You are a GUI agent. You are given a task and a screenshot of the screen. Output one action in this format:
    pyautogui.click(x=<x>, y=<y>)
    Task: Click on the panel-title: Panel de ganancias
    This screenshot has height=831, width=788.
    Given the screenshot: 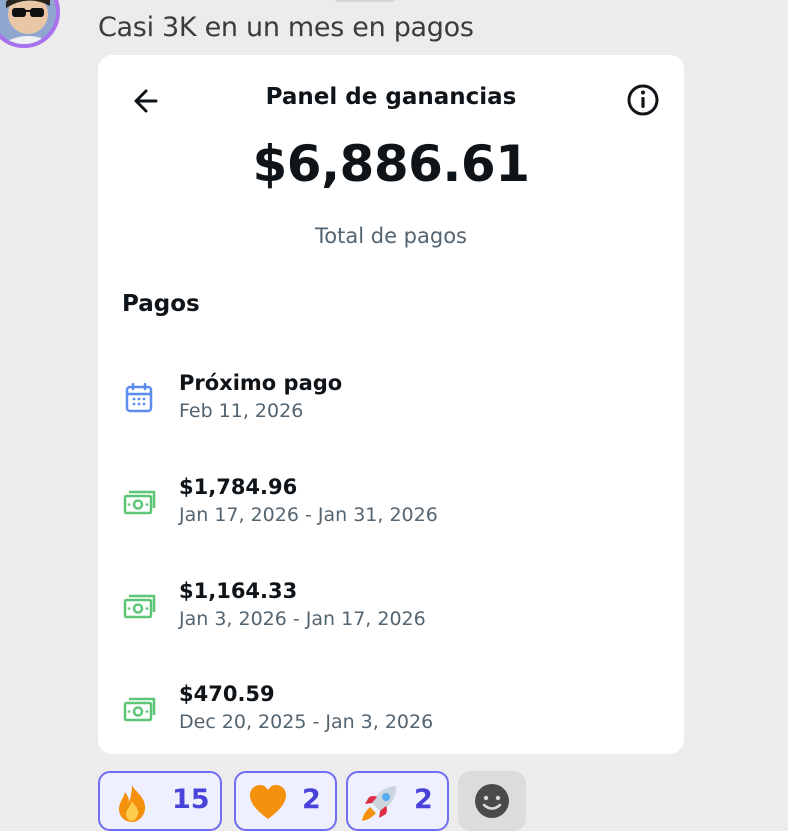 What is the action you would take?
    pyautogui.click(x=391, y=97)
    